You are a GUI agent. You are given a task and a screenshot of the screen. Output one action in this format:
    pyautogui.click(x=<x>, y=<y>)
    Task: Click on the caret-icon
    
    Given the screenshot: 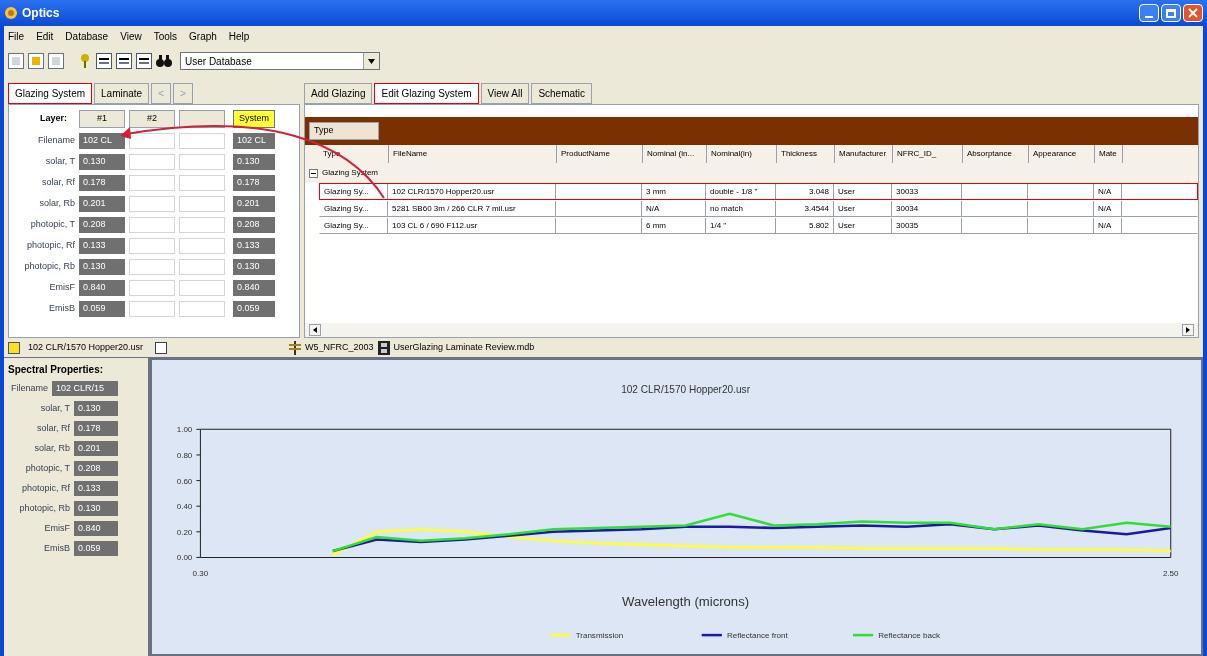 What is the action you would take?
    pyautogui.click(x=371, y=61)
    